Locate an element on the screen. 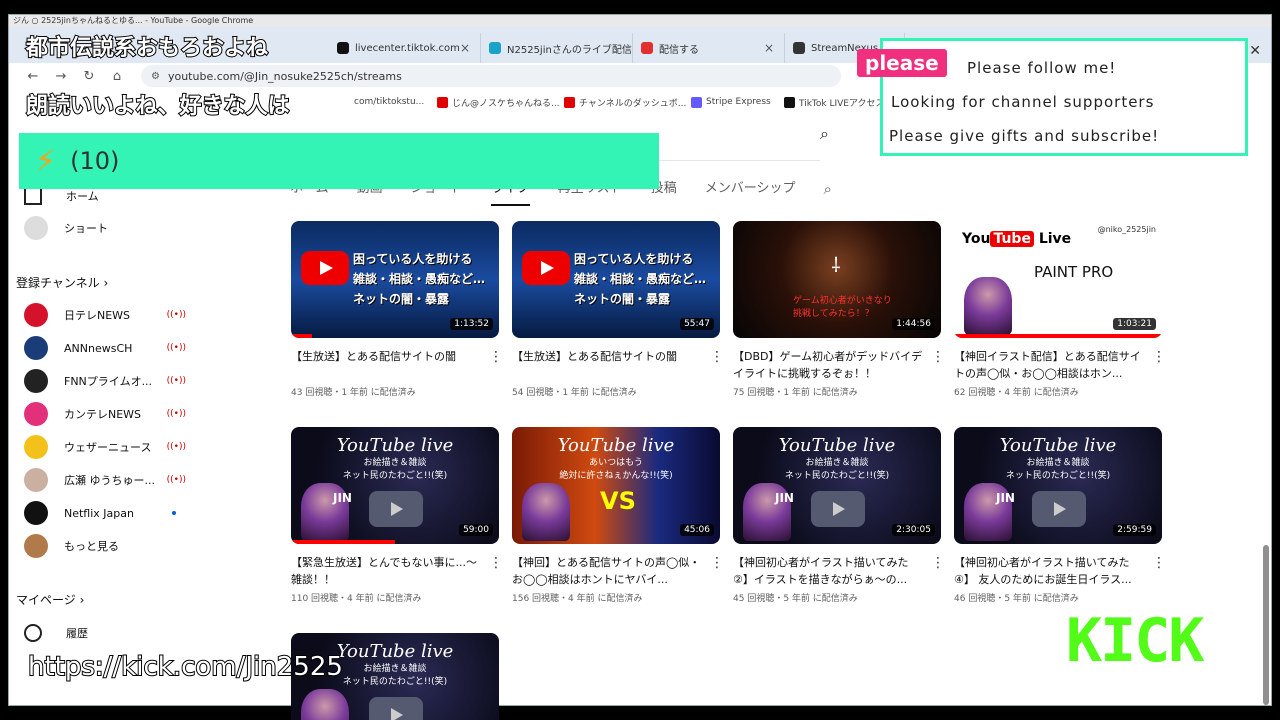  video-title: 【緊急生放送】とんでもない事に...〜雑談！！ is located at coordinates (386, 571).